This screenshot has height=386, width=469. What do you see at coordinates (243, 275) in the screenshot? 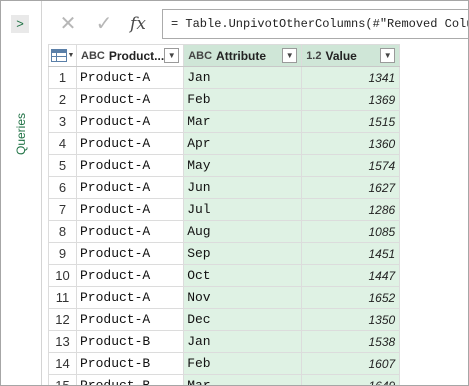
I see `cell-attribute: Oct` at bounding box center [243, 275].